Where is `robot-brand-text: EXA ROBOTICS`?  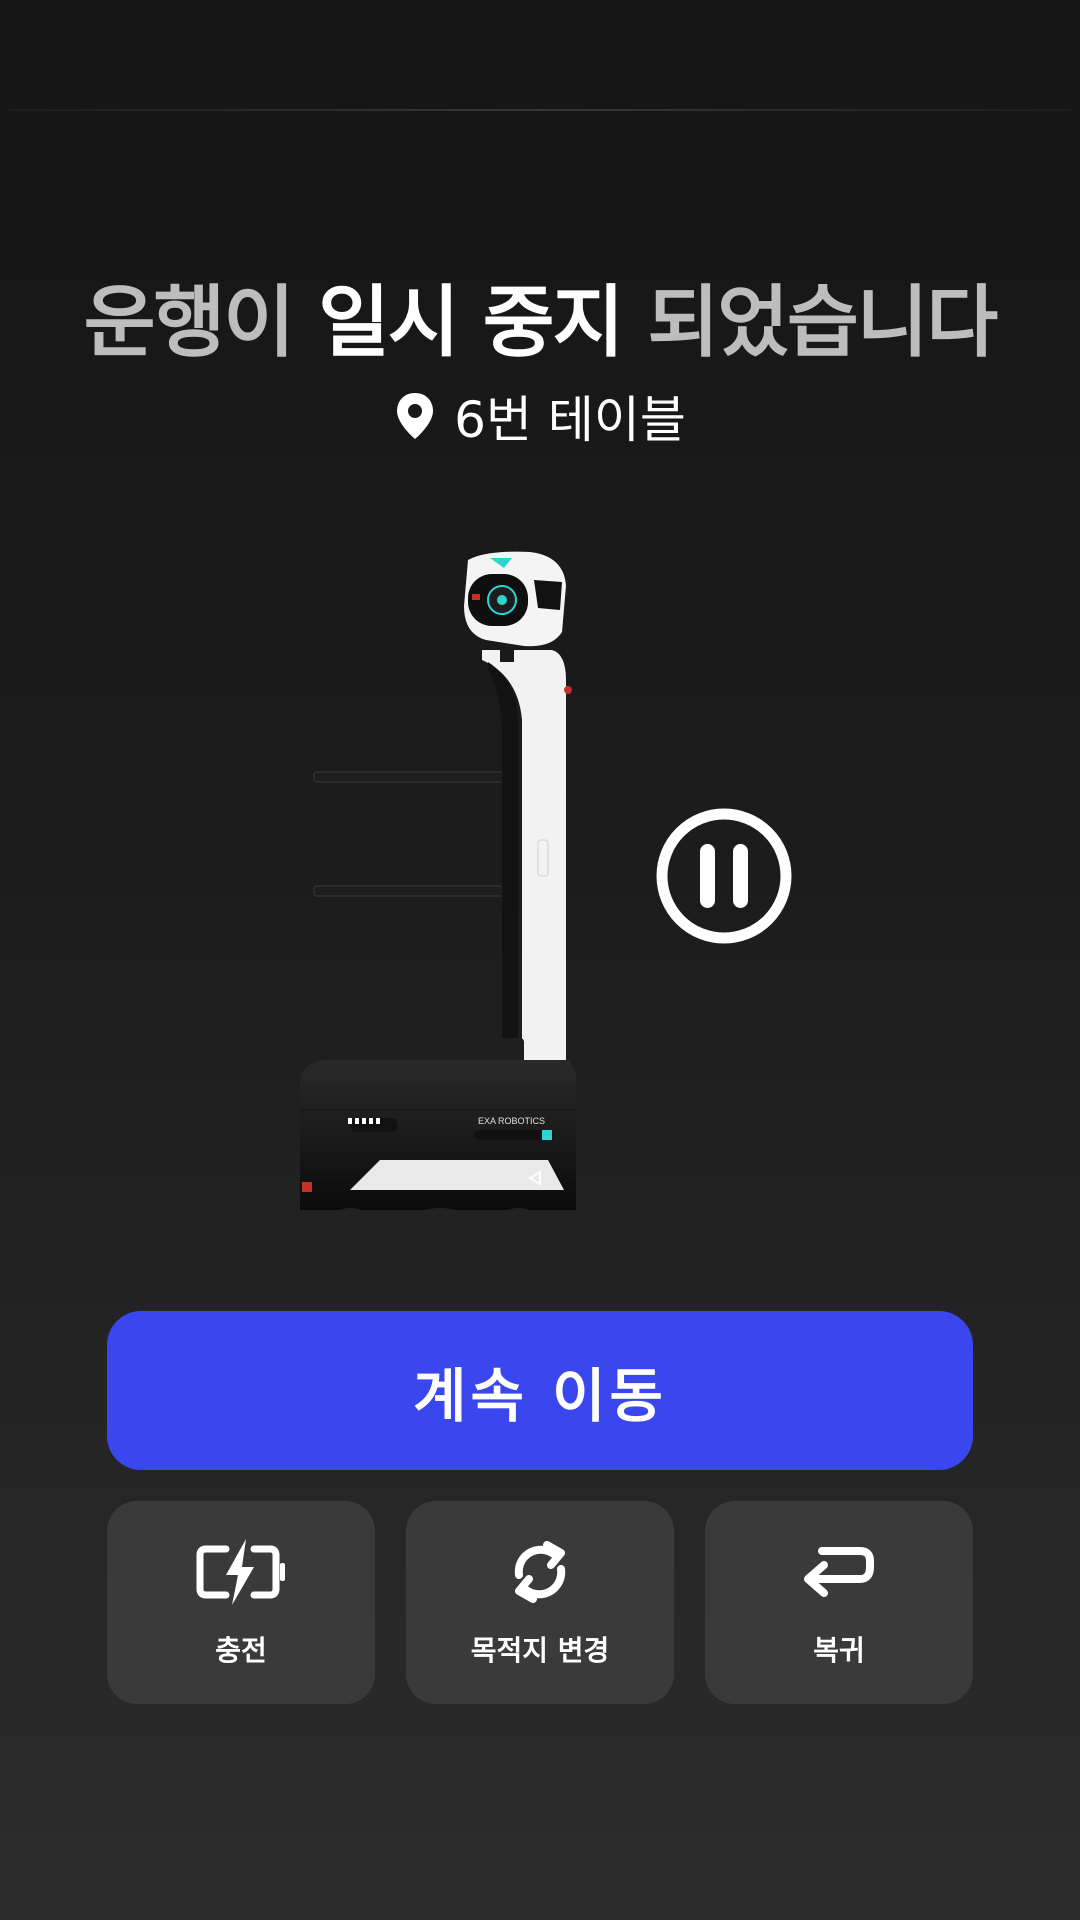
robot-brand-text: EXA ROBOTICS is located at coordinates (511, 1121).